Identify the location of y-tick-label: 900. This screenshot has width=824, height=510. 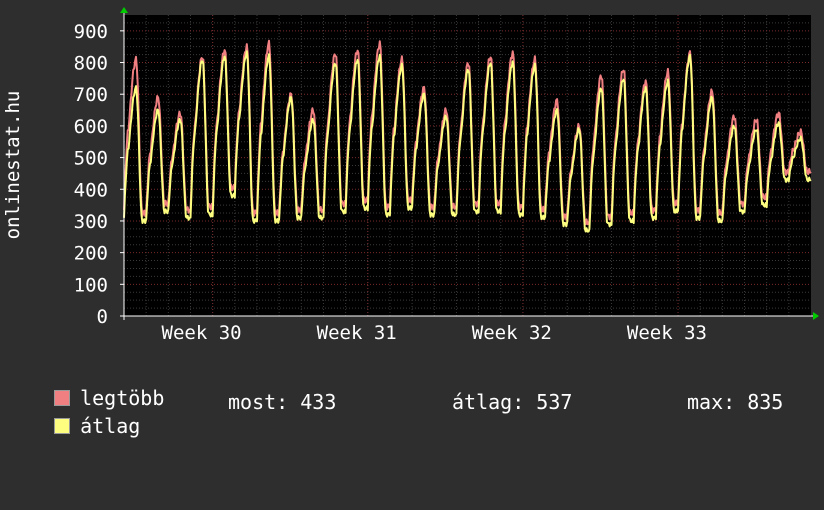
(91, 32).